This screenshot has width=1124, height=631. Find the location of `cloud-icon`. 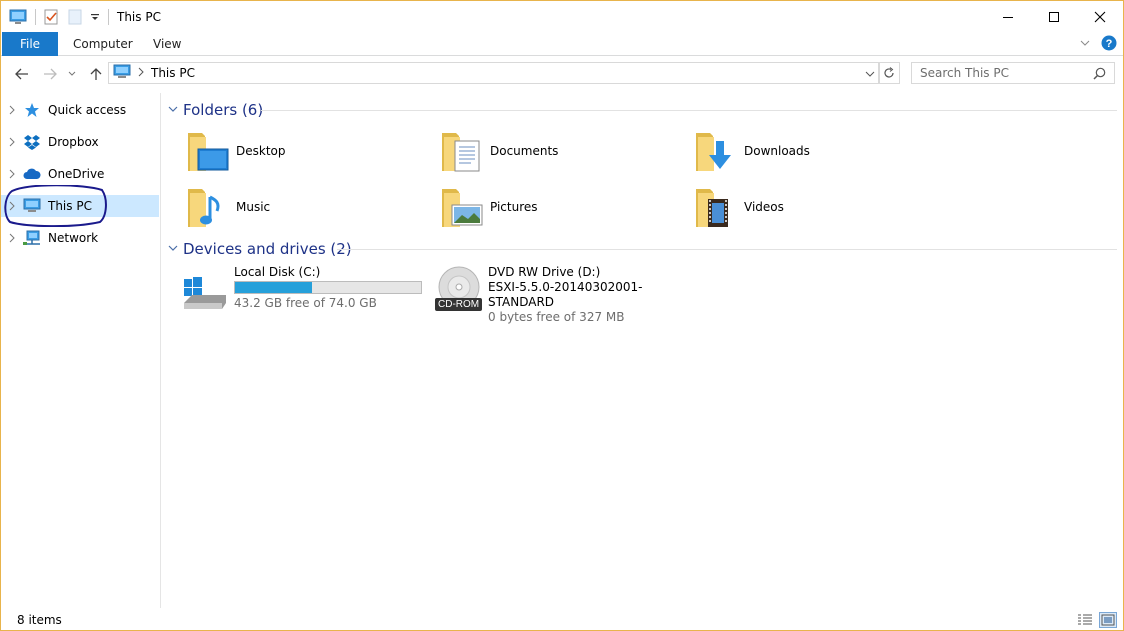

cloud-icon is located at coordinates (32, 174).